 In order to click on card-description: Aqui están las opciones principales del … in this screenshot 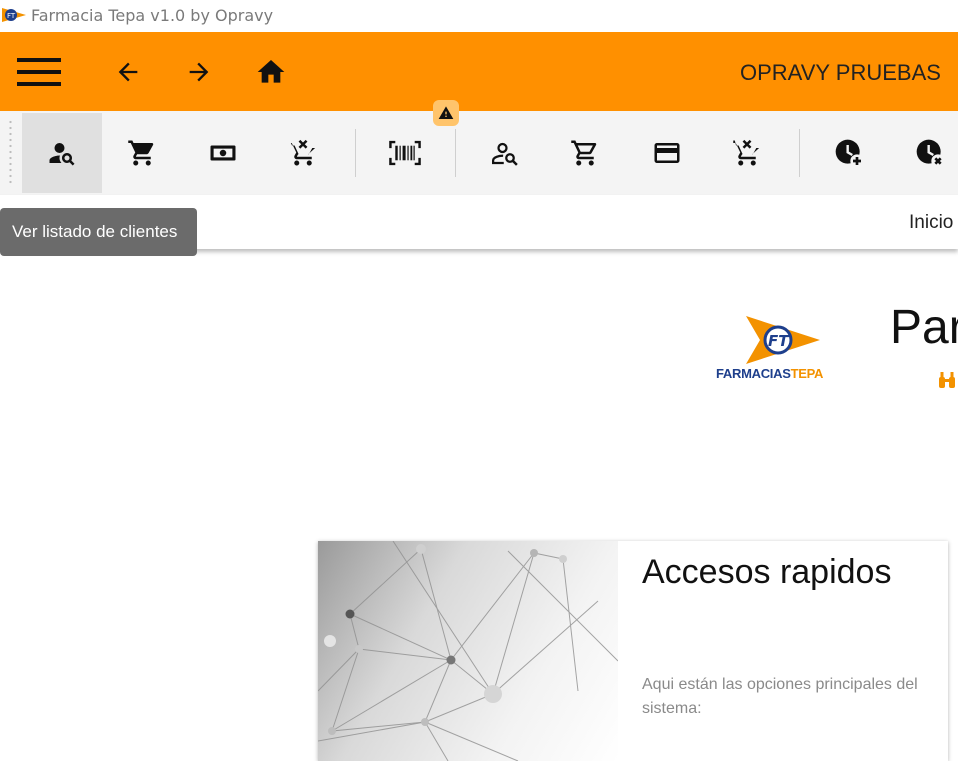, I will do `click(780, 696)`.